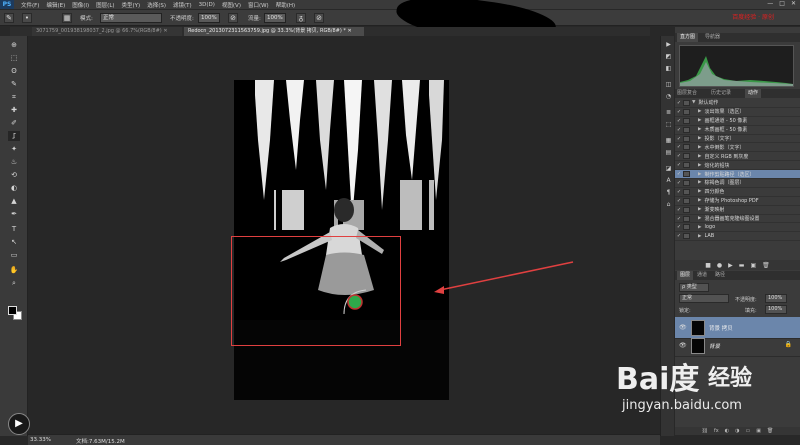 This screenshot has height=445, width=800. I want to click on action-item: ✓ ▶ 四分颜色, so click(737, 192).